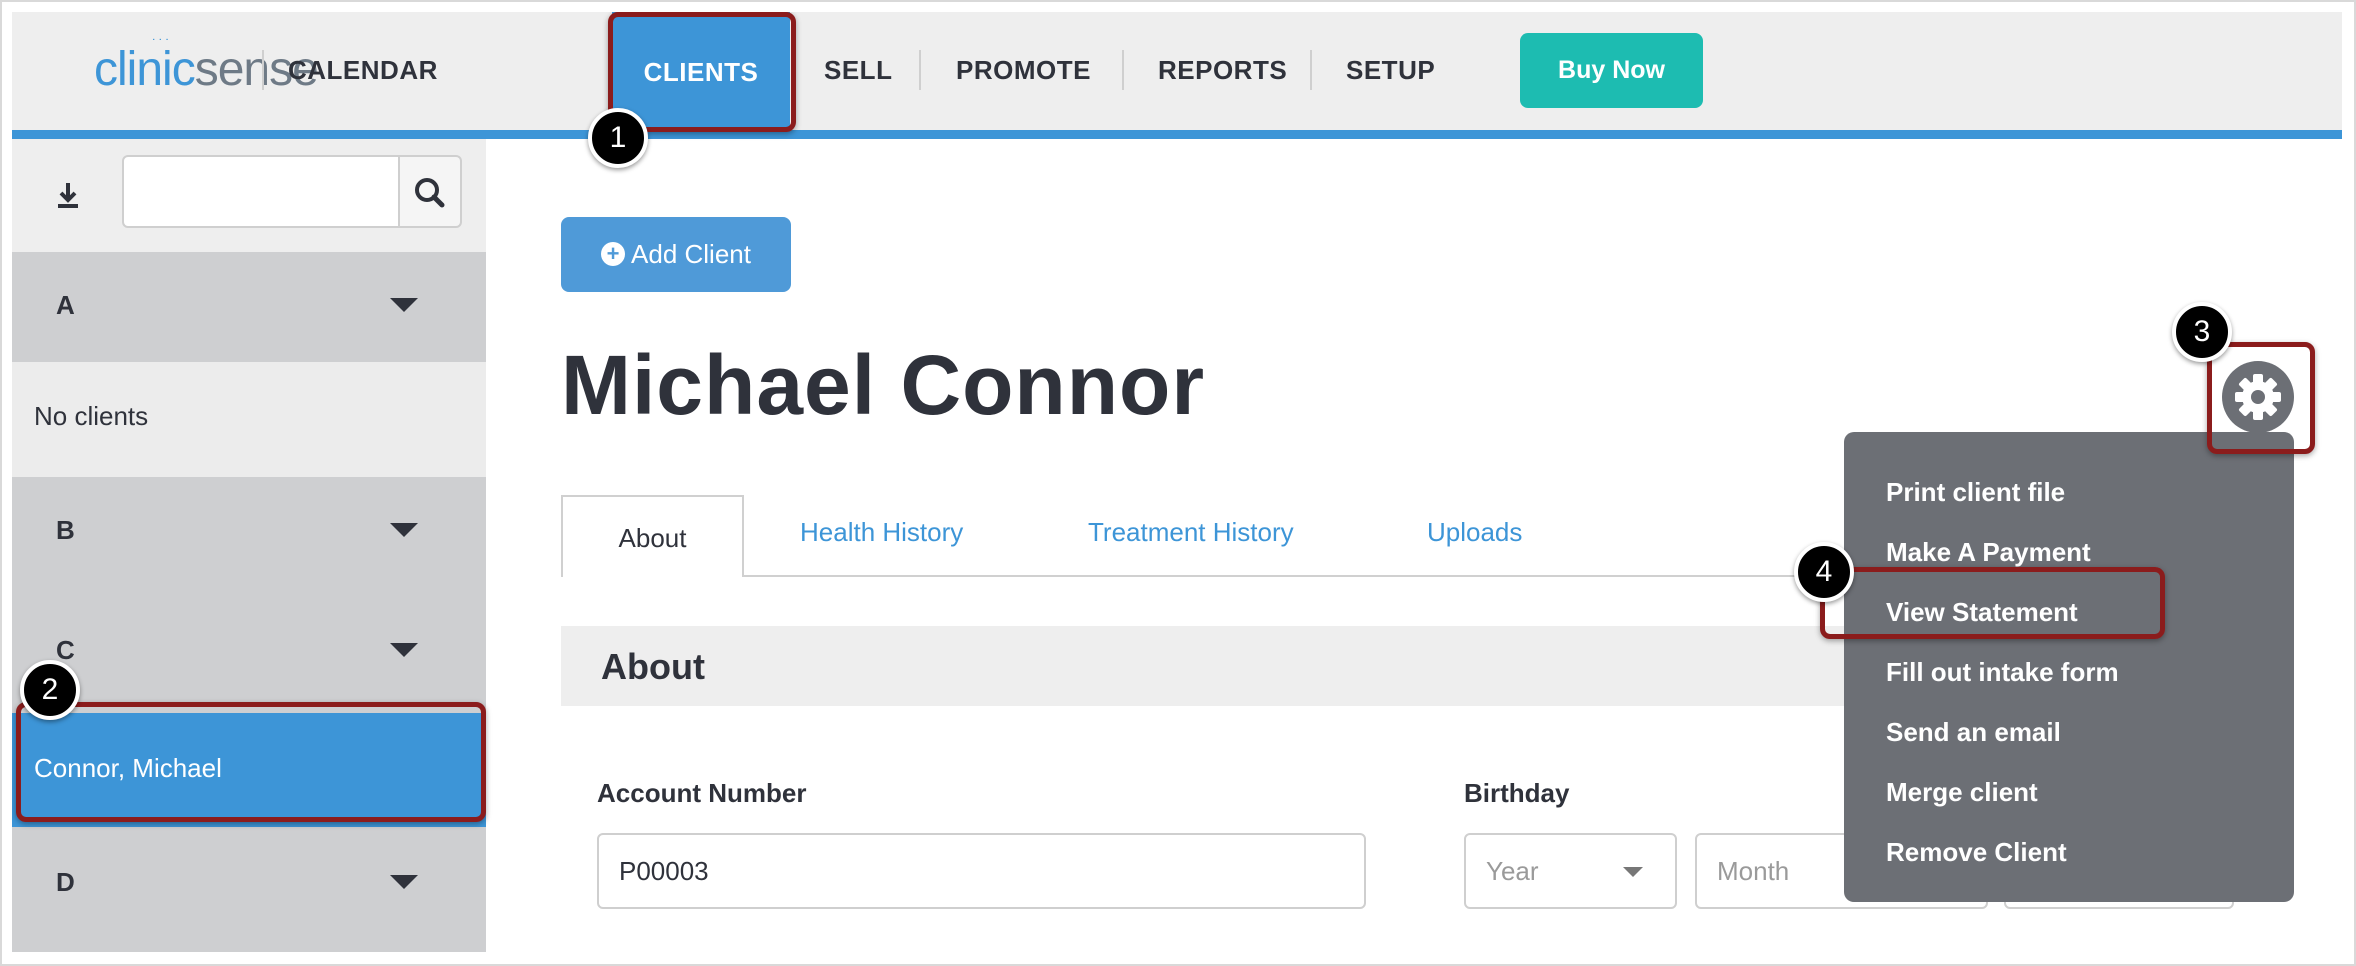 The width and height of the screenshot is (2356, 966). I want to click on highlight-box-gear, so click(2261, 398).